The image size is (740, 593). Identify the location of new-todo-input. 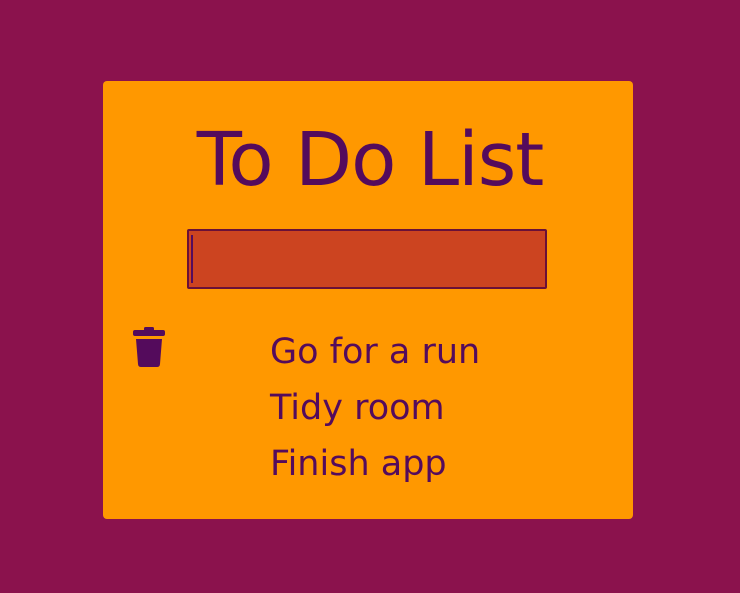
(367, 259).